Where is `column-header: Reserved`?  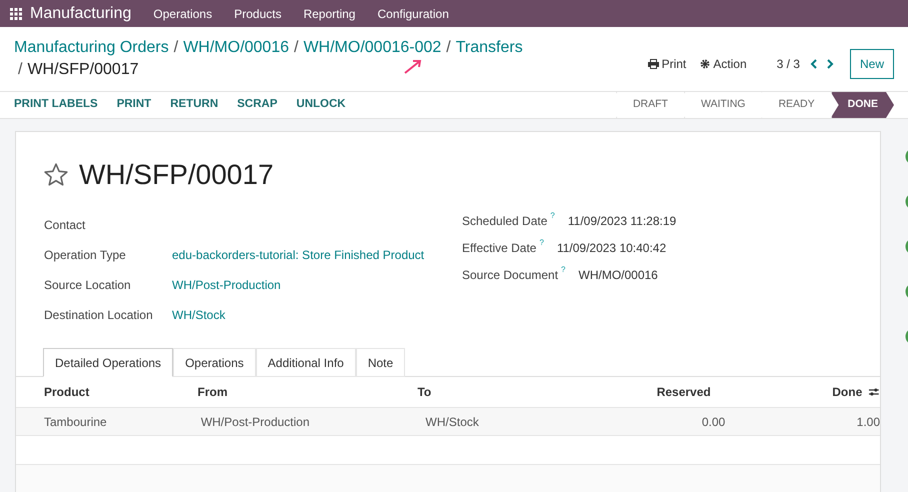 column-header: Reserved is located at coordinates (642, 392).